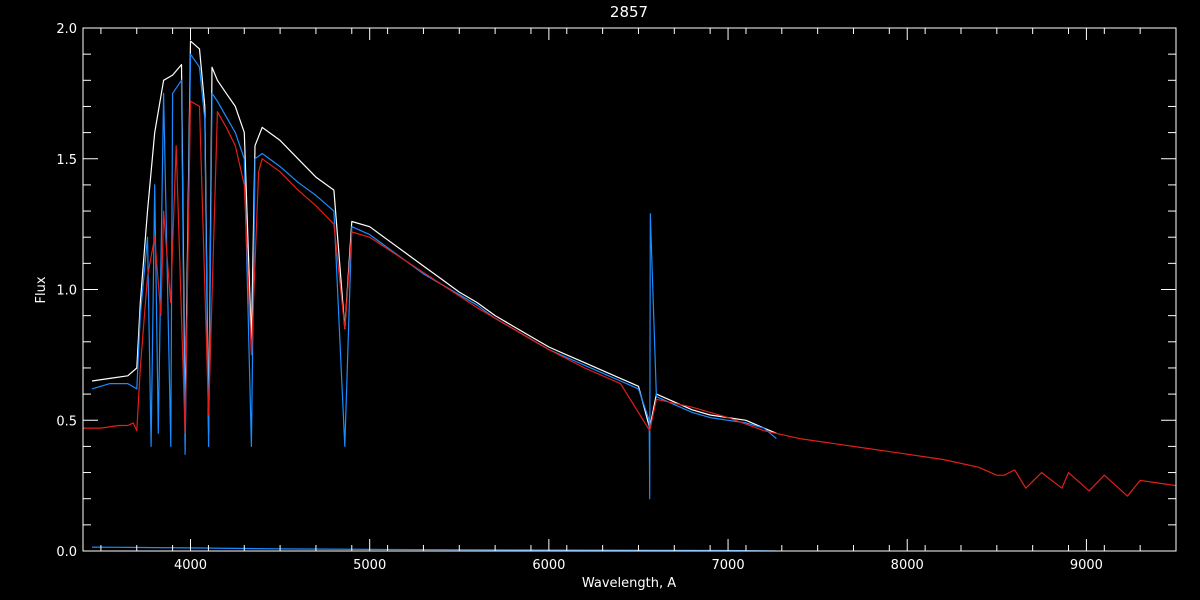  I want to click on y-tick-label: 1.0, so click(66, 291).